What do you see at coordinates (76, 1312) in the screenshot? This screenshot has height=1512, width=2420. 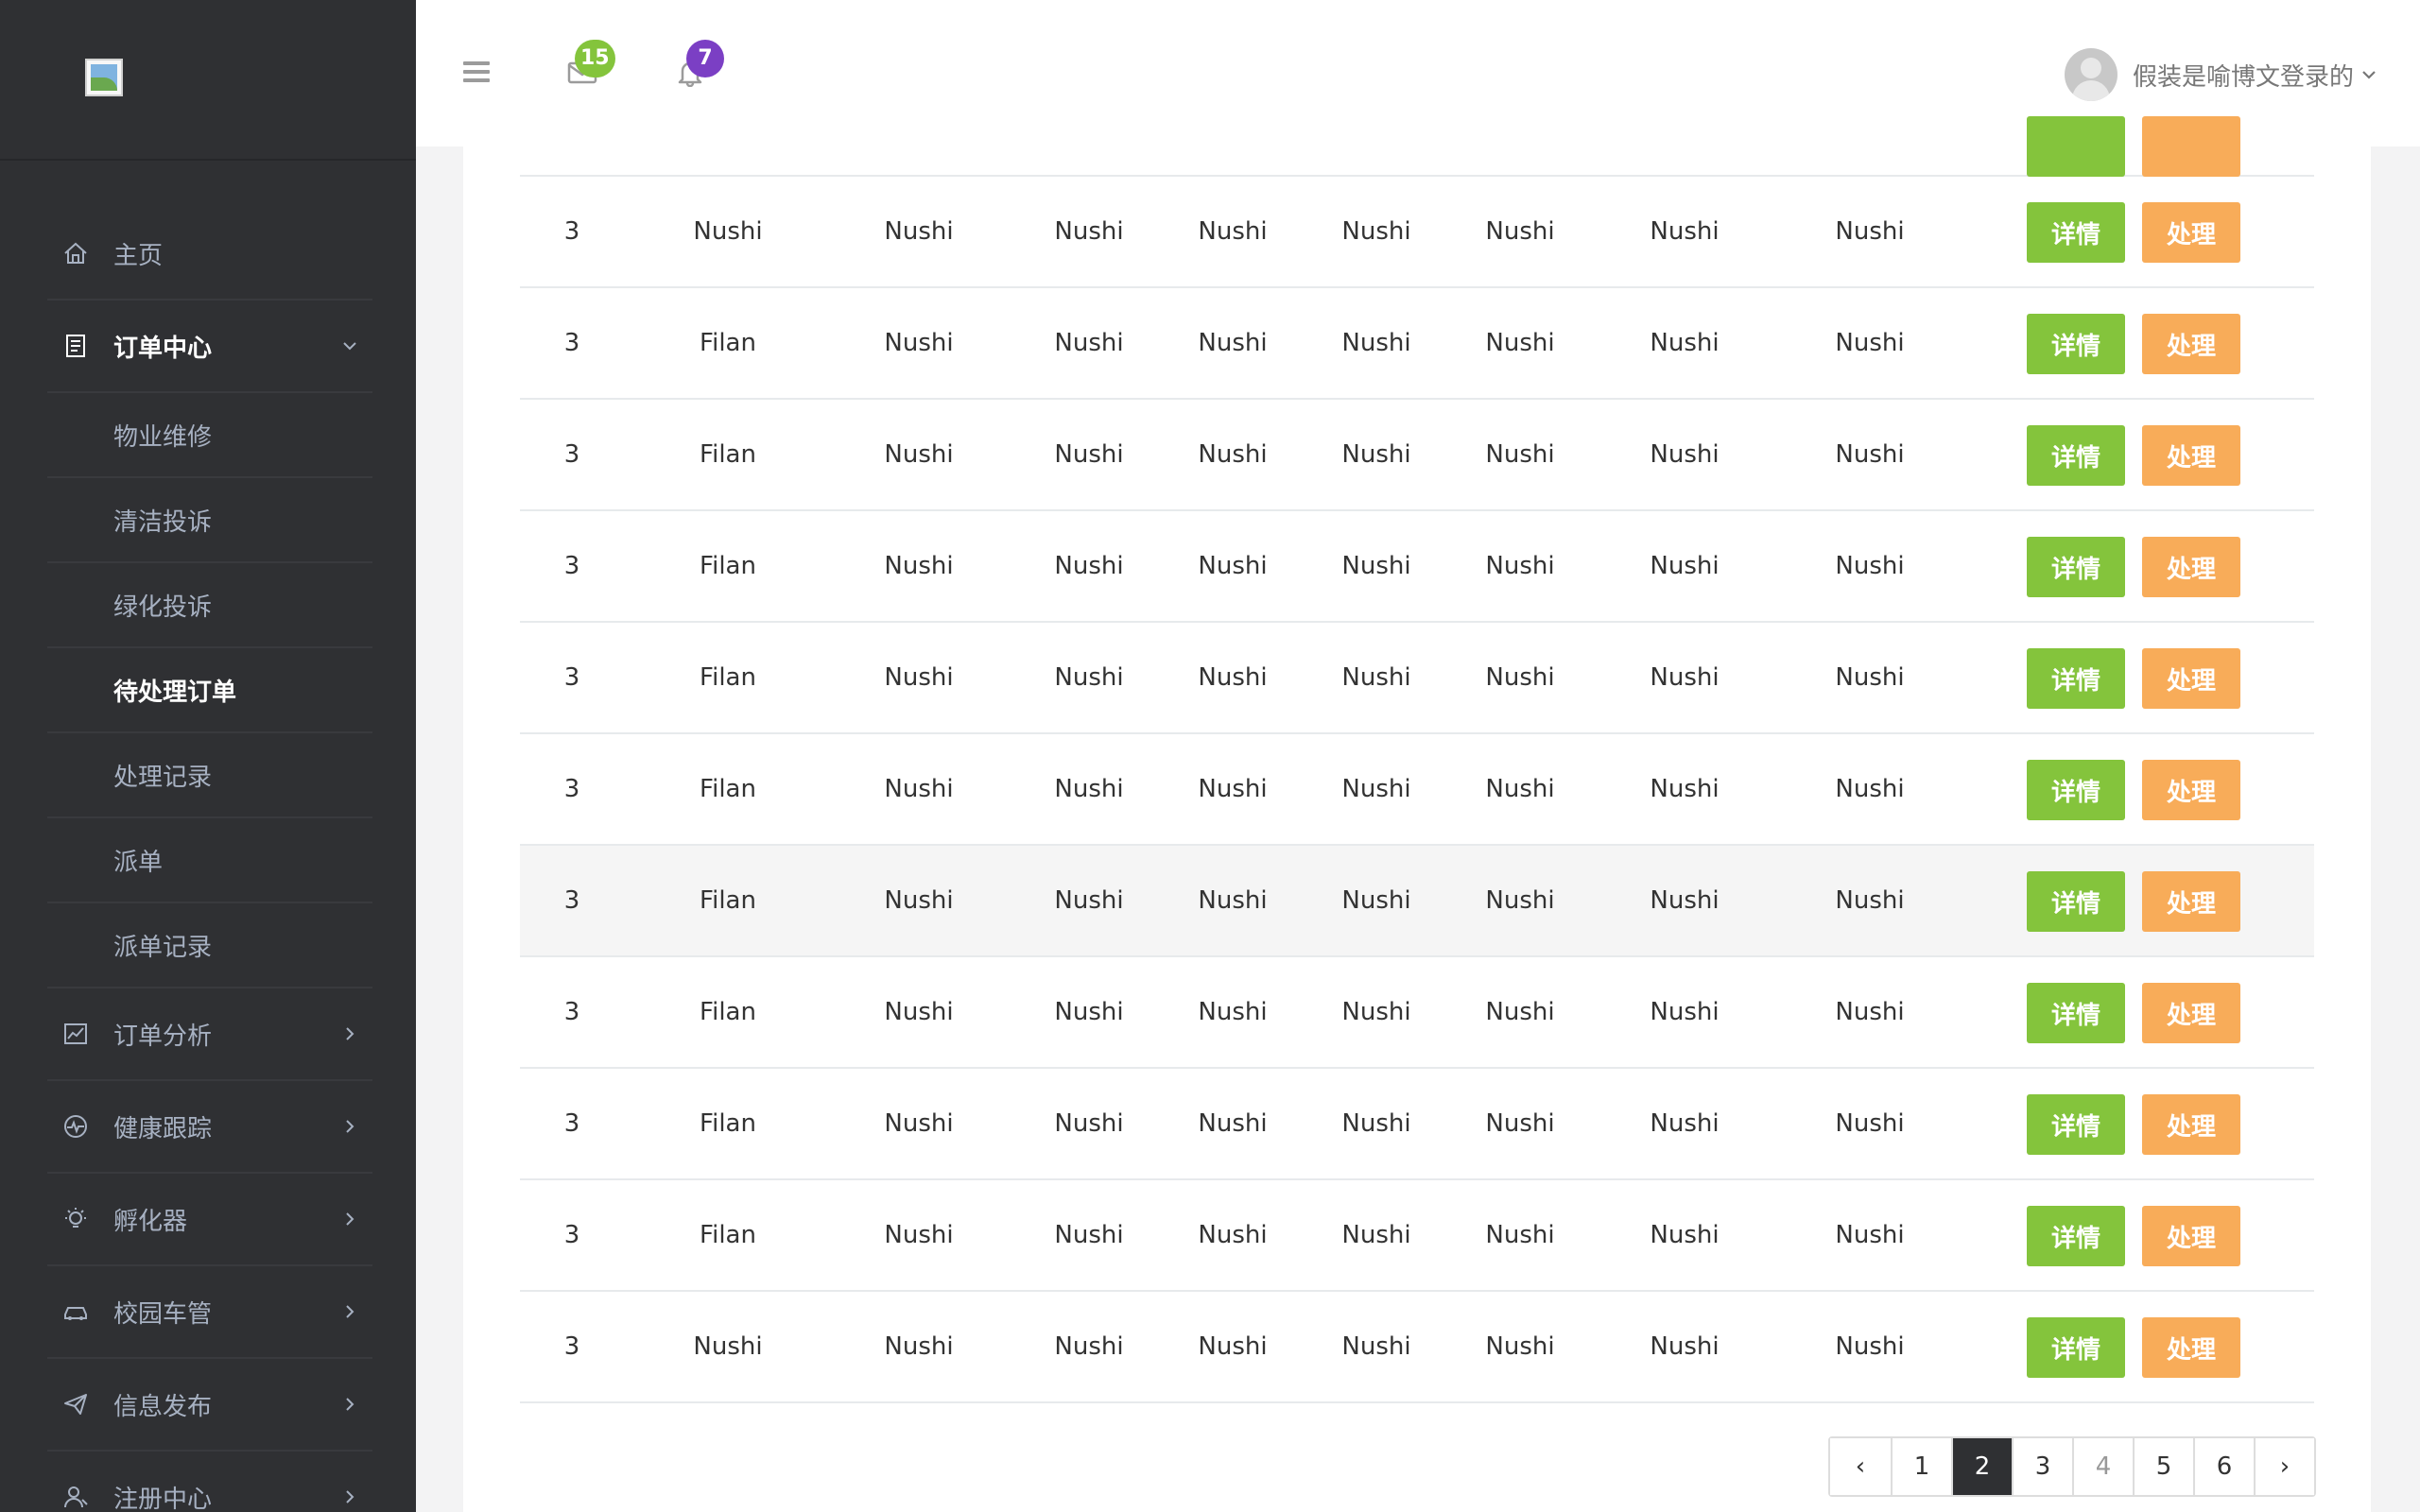 I see `car-icon` at bounding box center [76, 1312].